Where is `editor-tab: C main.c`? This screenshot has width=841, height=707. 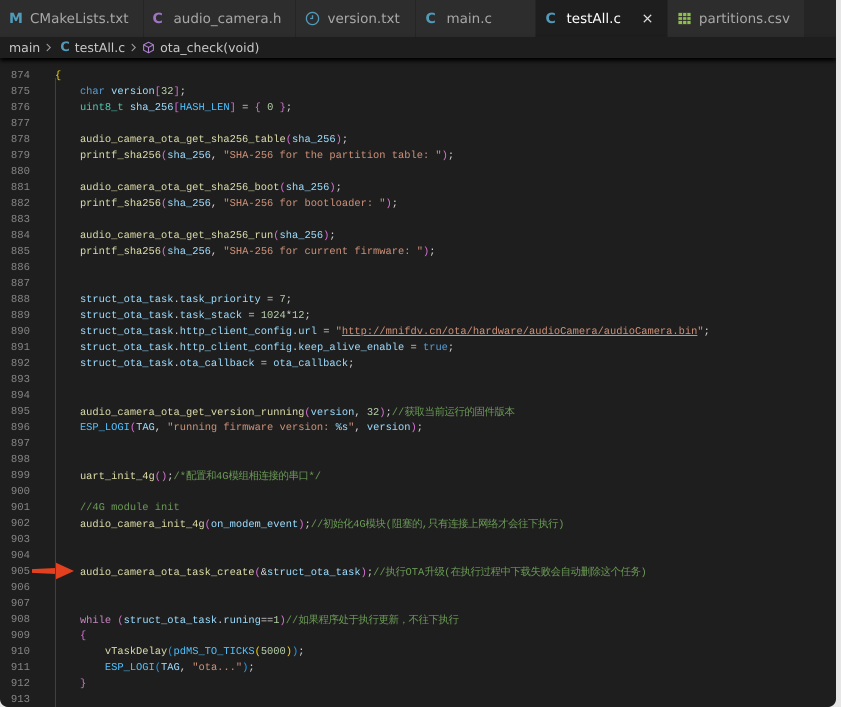
editor-tab: C main.c is located at coordinates (476, 18).